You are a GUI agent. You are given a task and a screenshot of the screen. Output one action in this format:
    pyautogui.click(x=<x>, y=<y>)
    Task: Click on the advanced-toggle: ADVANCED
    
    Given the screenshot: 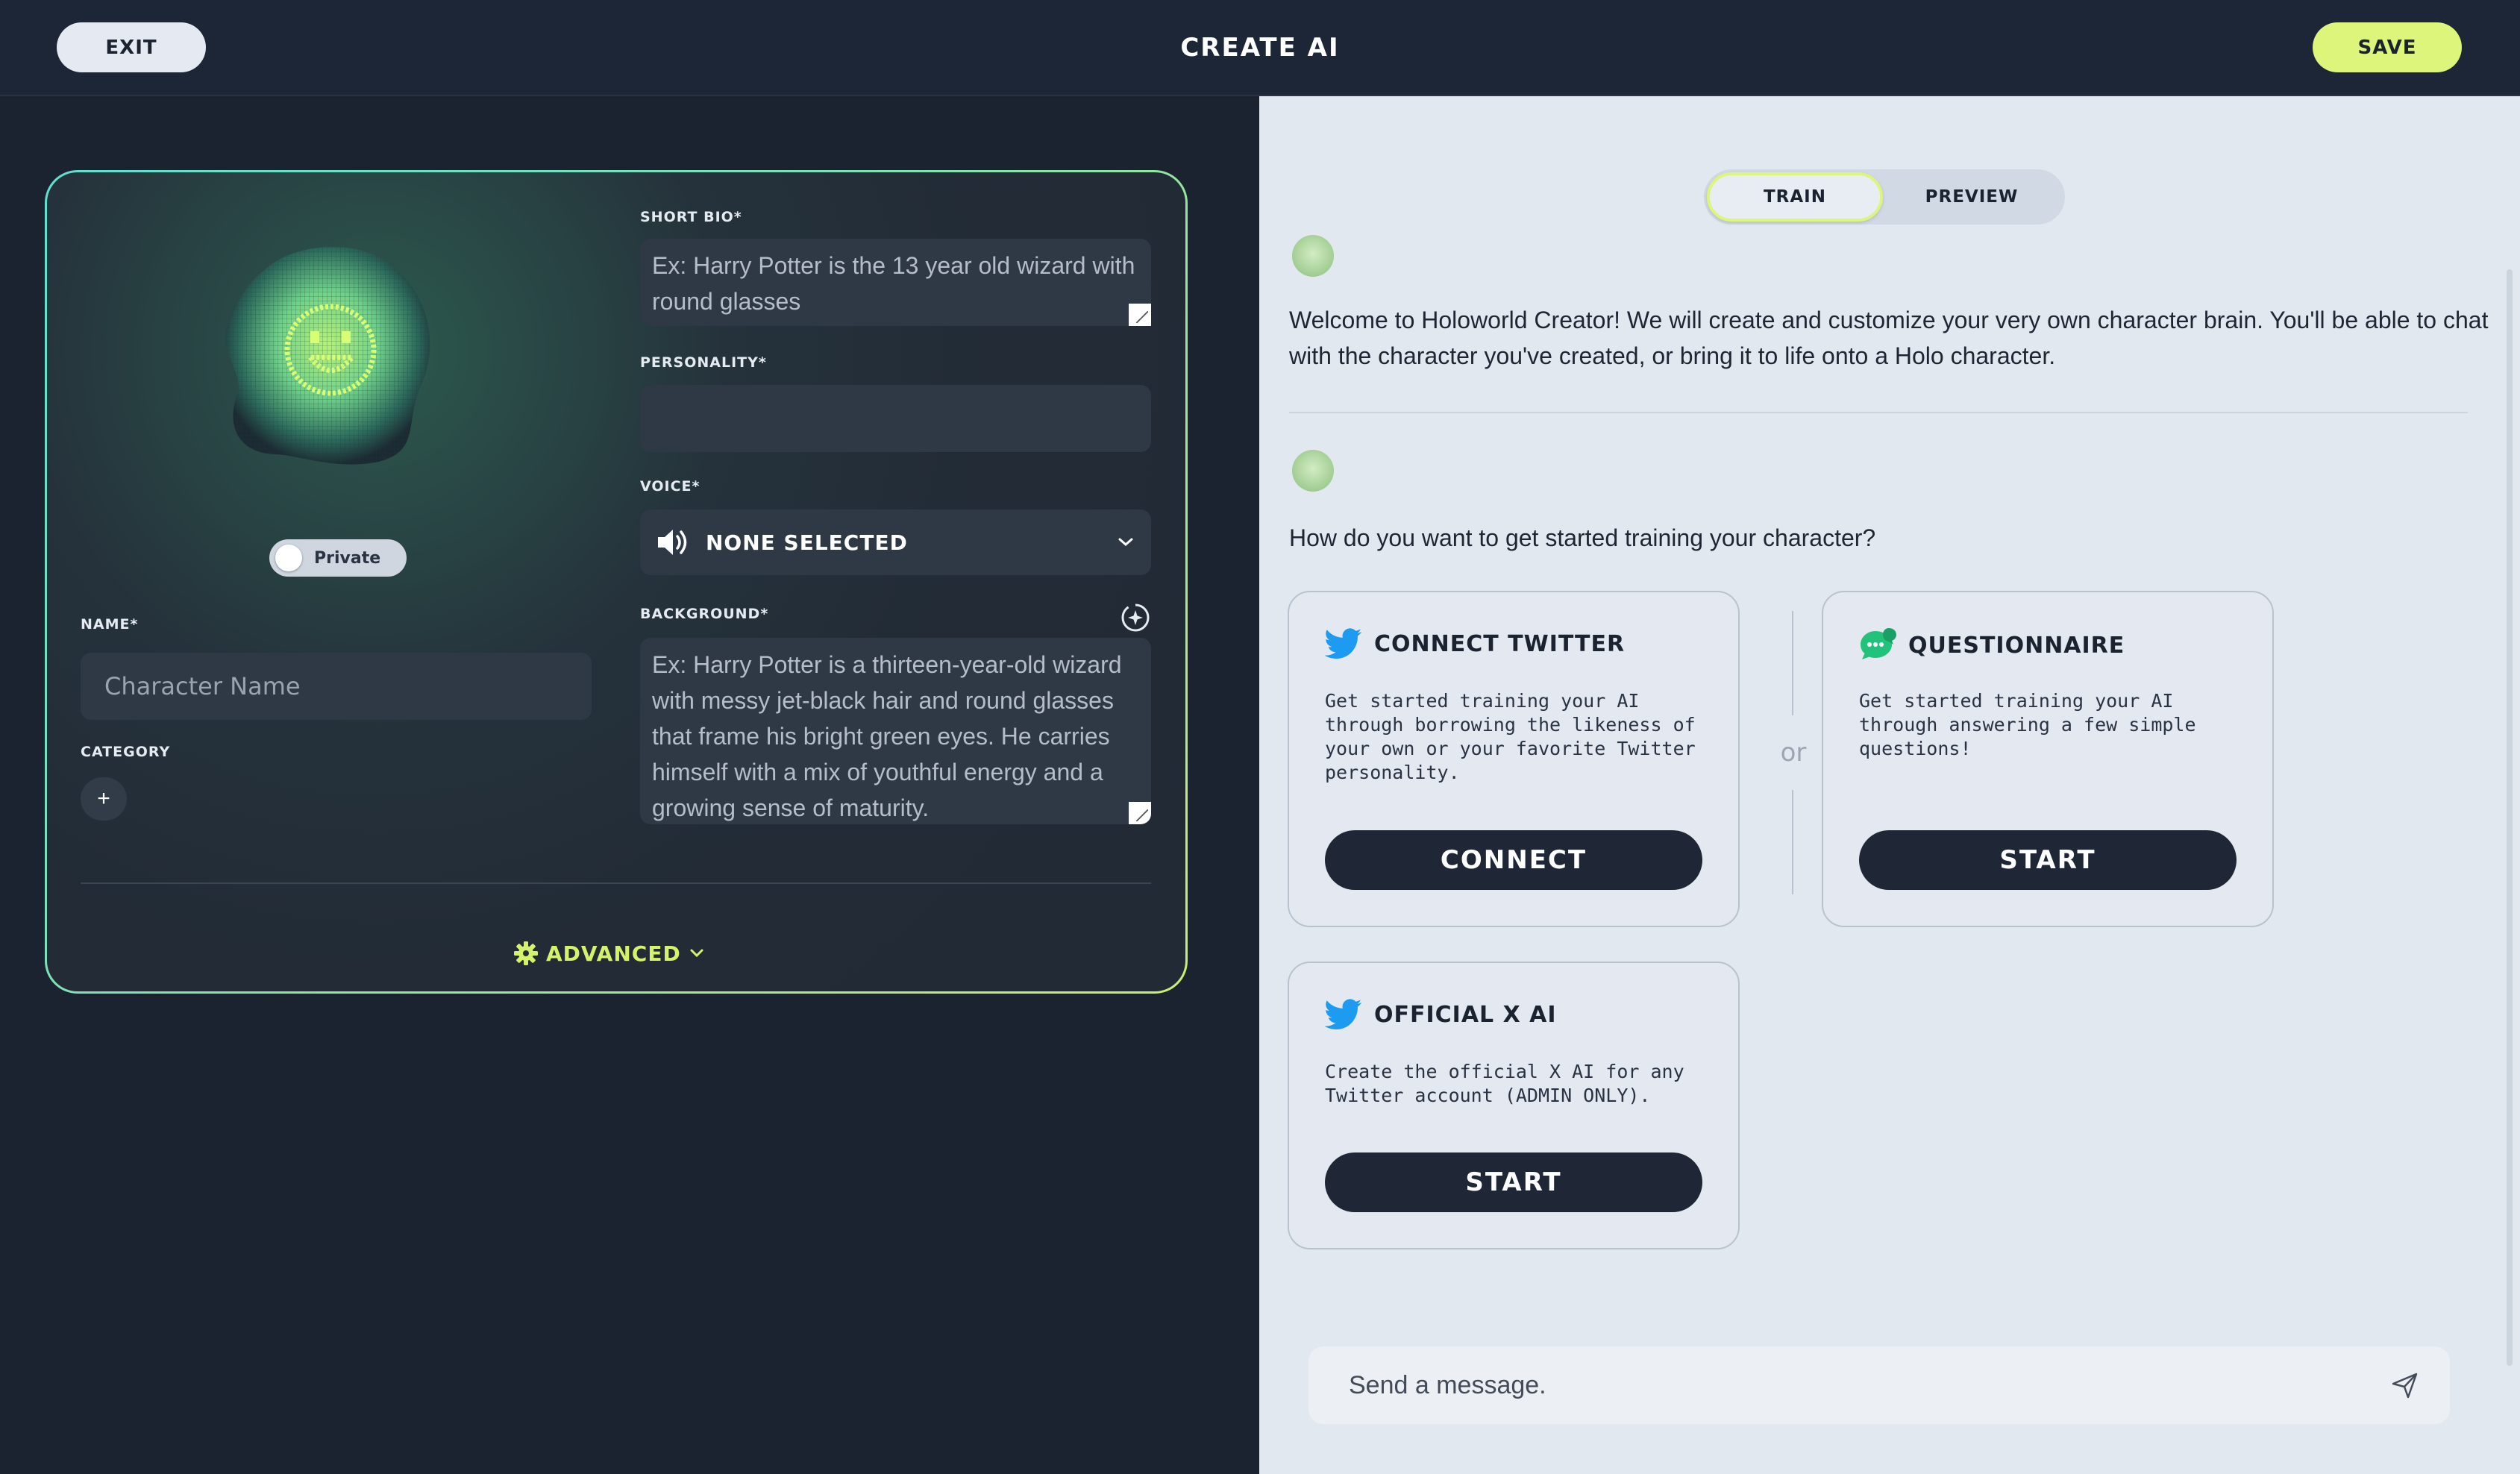 What is the action you would take?
    pyautogui.click(x=609, y=953)
    